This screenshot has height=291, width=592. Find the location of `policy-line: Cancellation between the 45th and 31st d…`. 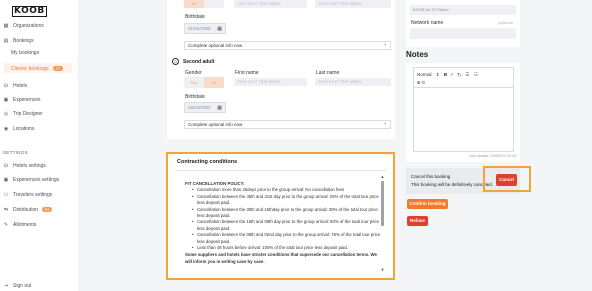

policy-line: Cancellation between the 45th and 31st d… is located at coordinates (286, 200).